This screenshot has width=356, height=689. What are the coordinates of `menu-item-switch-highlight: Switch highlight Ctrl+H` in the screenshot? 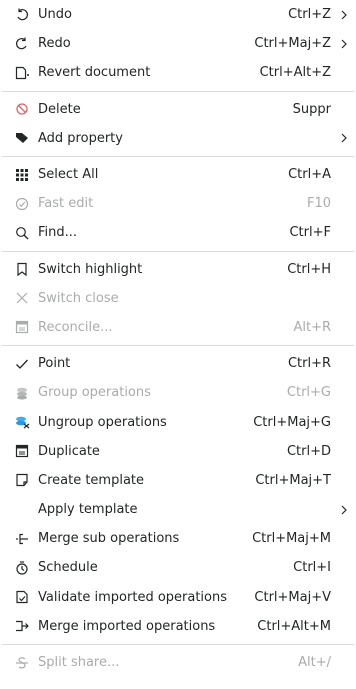 It's located at (178, 269).